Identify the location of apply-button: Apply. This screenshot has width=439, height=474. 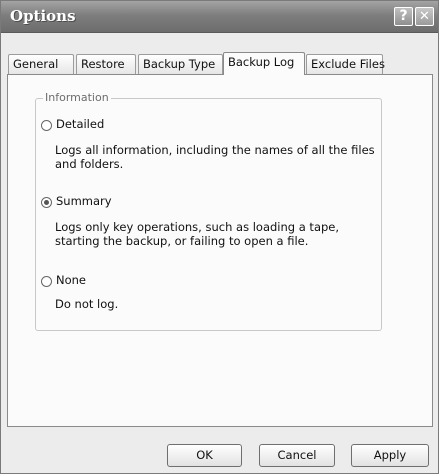
(390, 455).